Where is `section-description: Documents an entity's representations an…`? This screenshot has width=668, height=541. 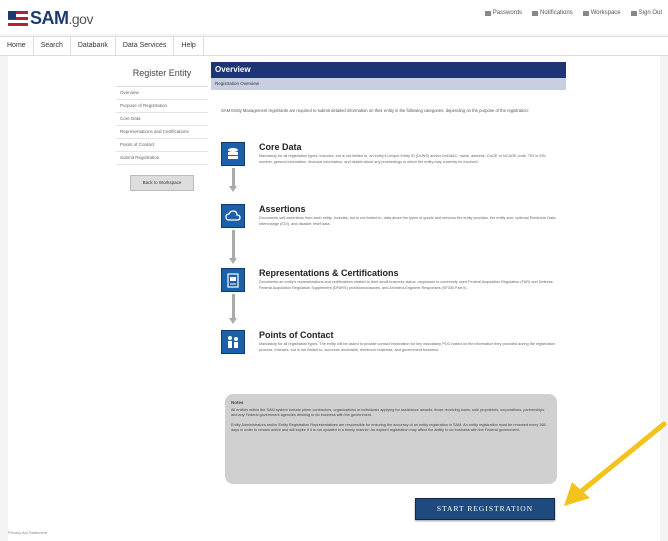 section-description: Documents an entity's representations an… is located at coordinates (406, 285).